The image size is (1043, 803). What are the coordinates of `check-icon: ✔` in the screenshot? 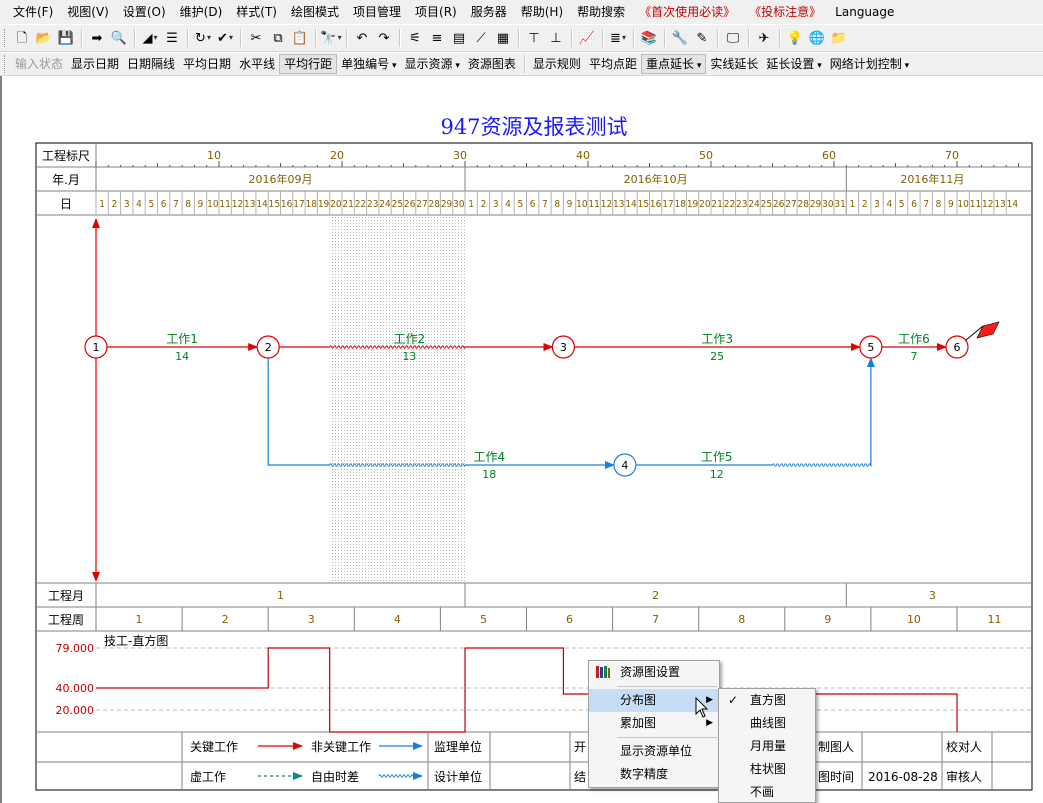 It's located at (225, 38).